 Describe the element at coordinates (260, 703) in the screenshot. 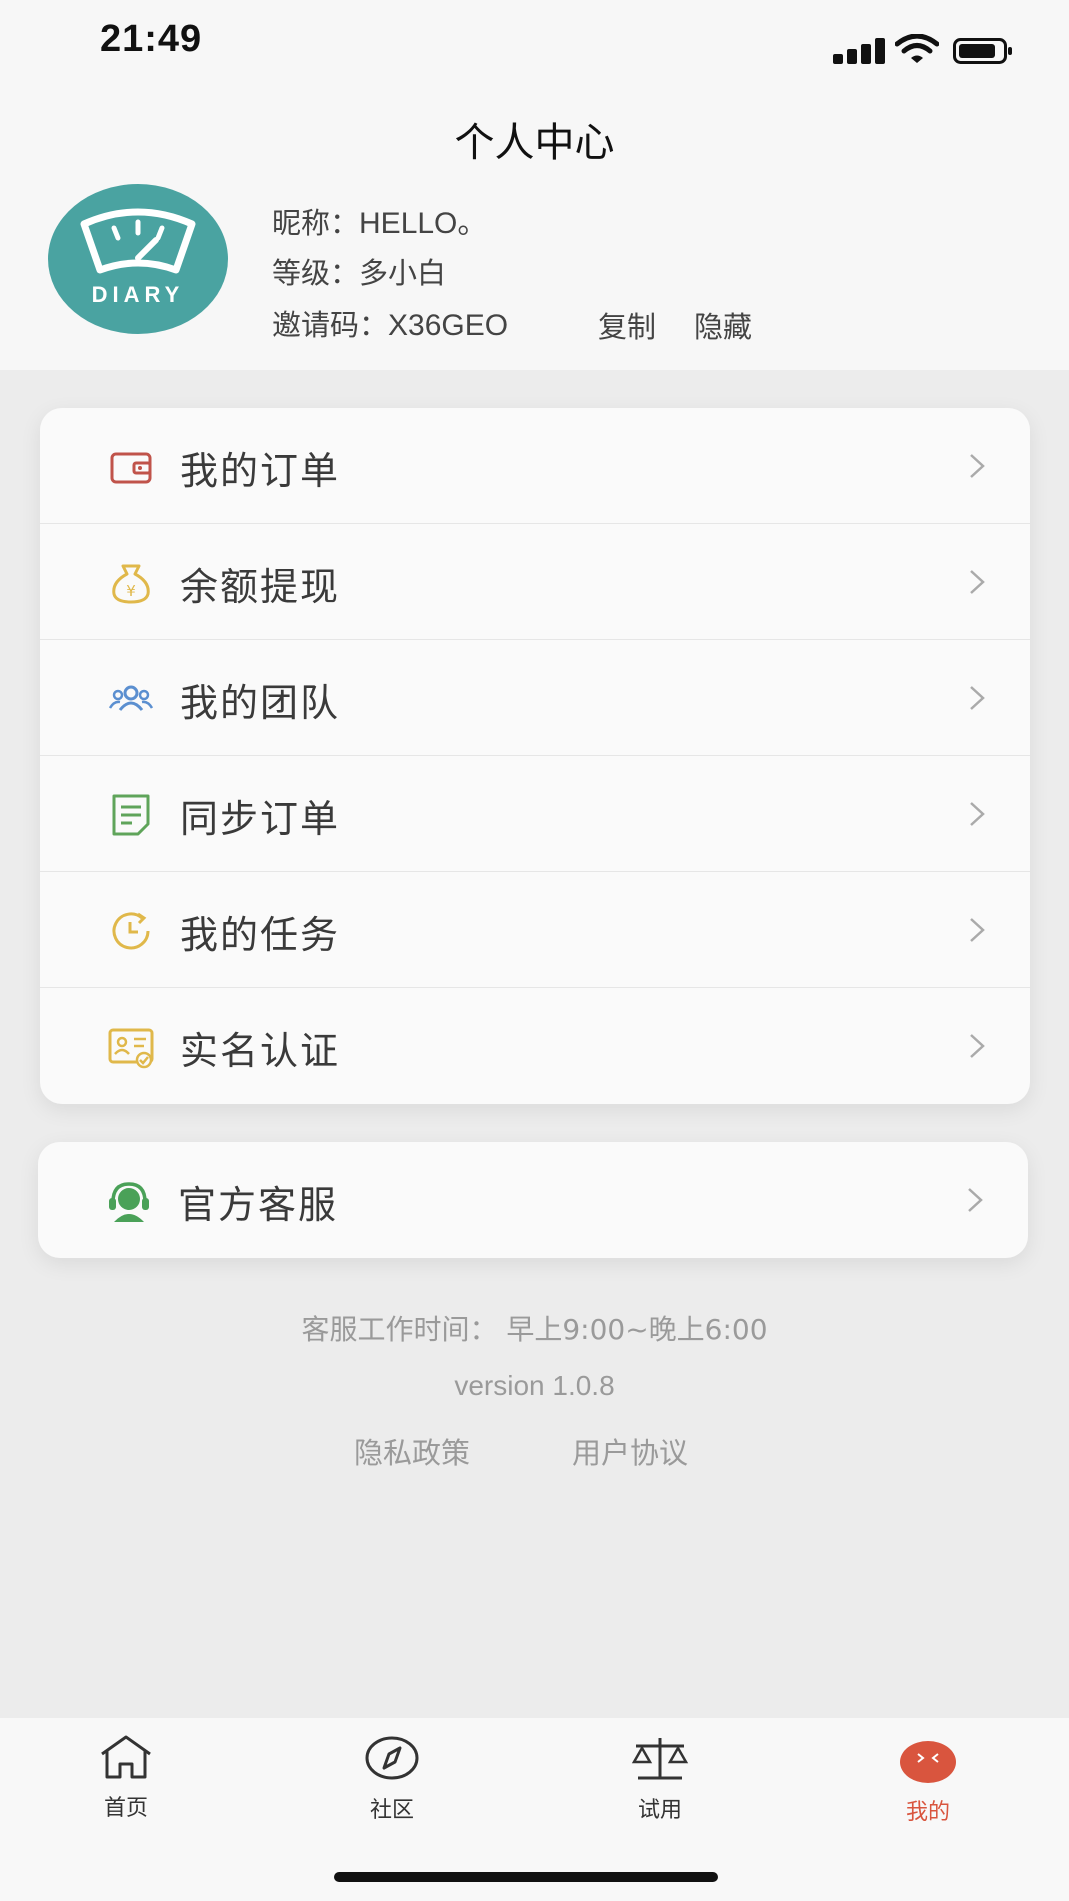

I see `menu-item-label: 我的团队` at that location.